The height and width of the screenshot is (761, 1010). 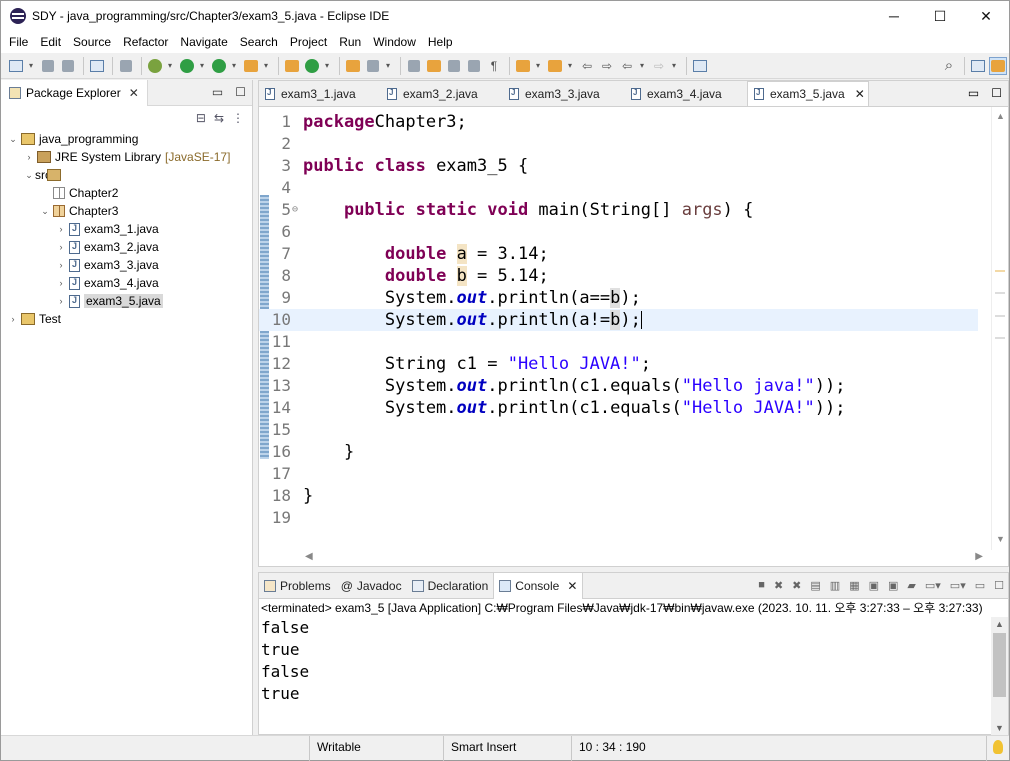 I want to click on tree-item: › exam3_4.java, so click(x=126, y=283).